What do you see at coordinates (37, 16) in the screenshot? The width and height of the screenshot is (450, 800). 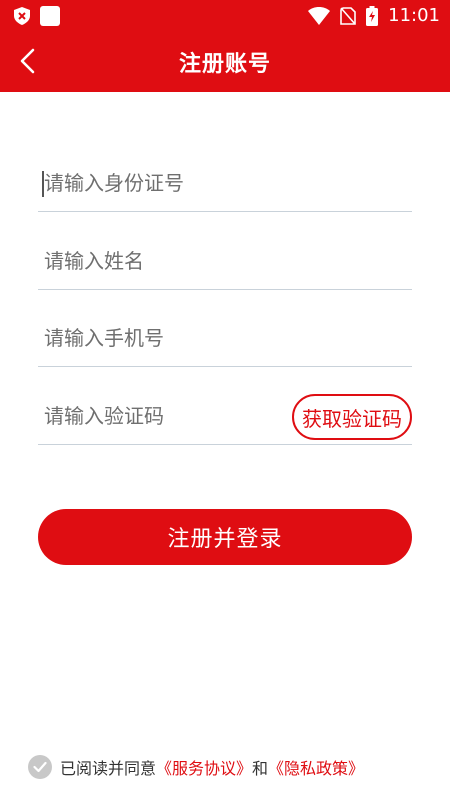 I see `status-left` at bounding box center [37, 16].